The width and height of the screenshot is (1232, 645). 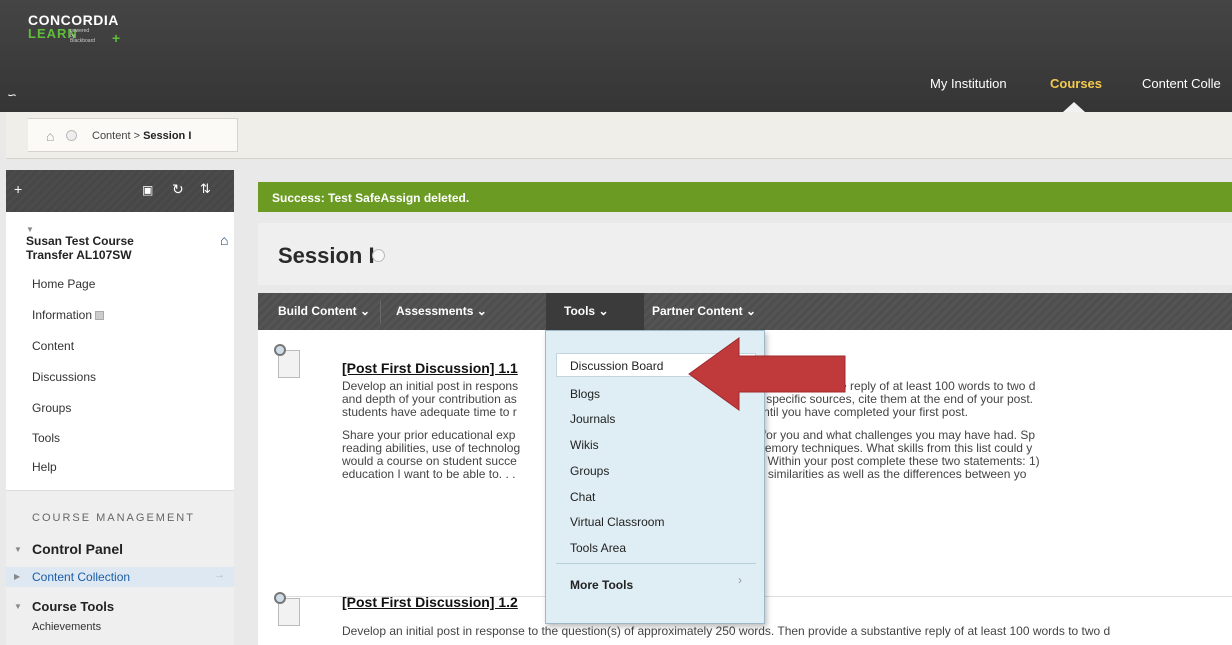 What do you see at coordinates (100, 316) in the screenshot?
I see `hidden-item-icon` at bounding box center [100, 316].